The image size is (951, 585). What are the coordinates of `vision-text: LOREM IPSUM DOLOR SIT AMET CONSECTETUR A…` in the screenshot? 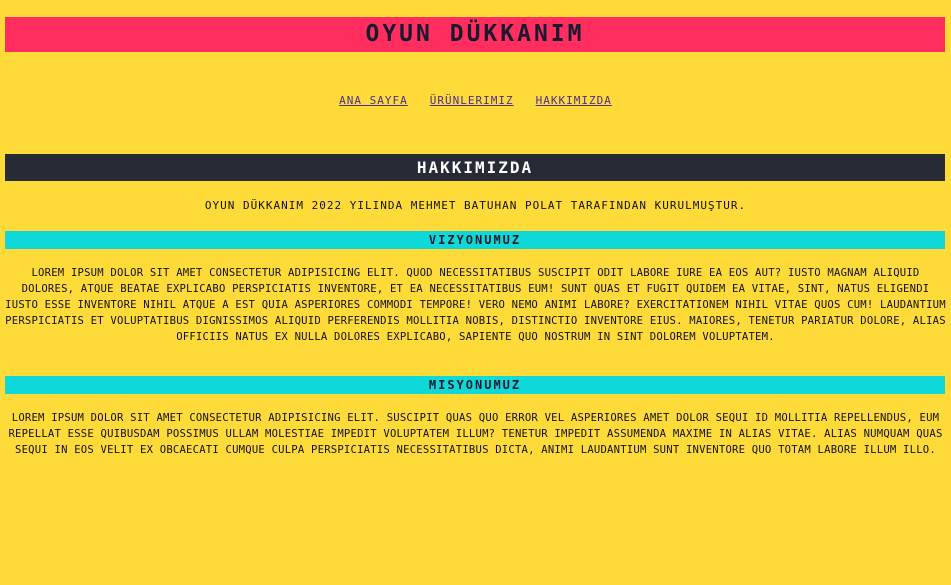 It's located at (475, 305).